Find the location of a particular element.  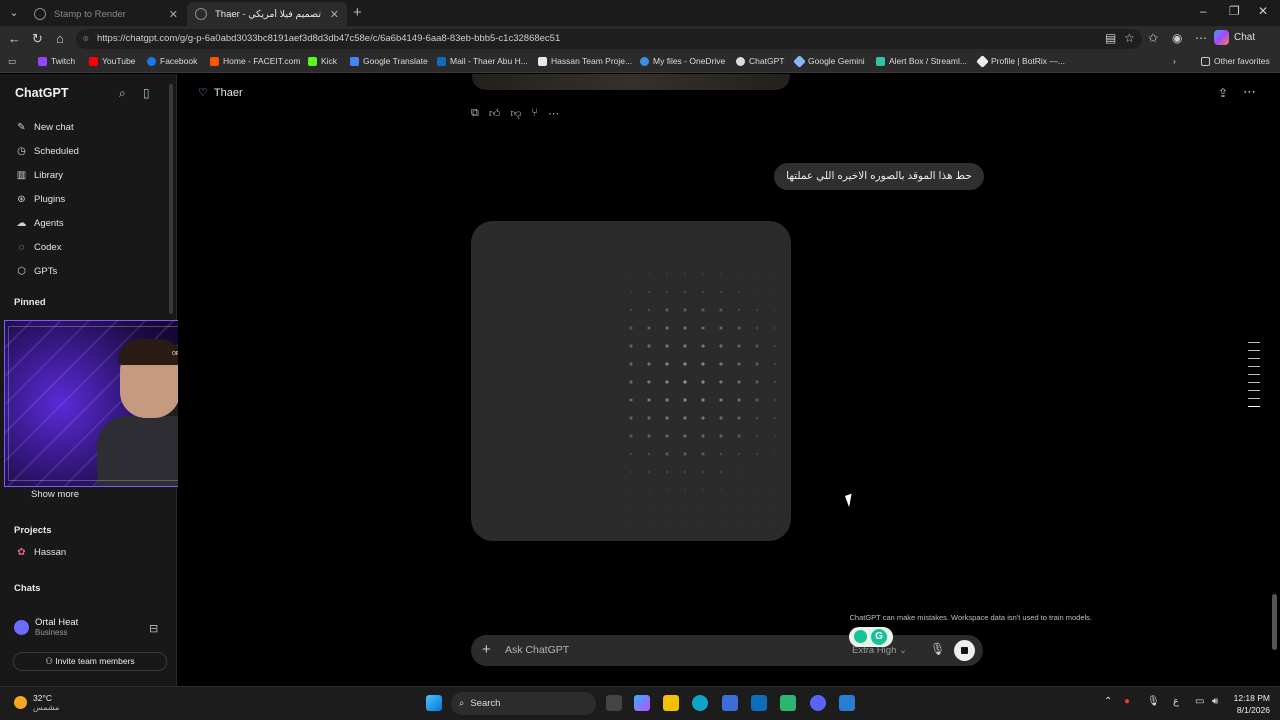

stop-generating-button is located at coordinates (964, 650).